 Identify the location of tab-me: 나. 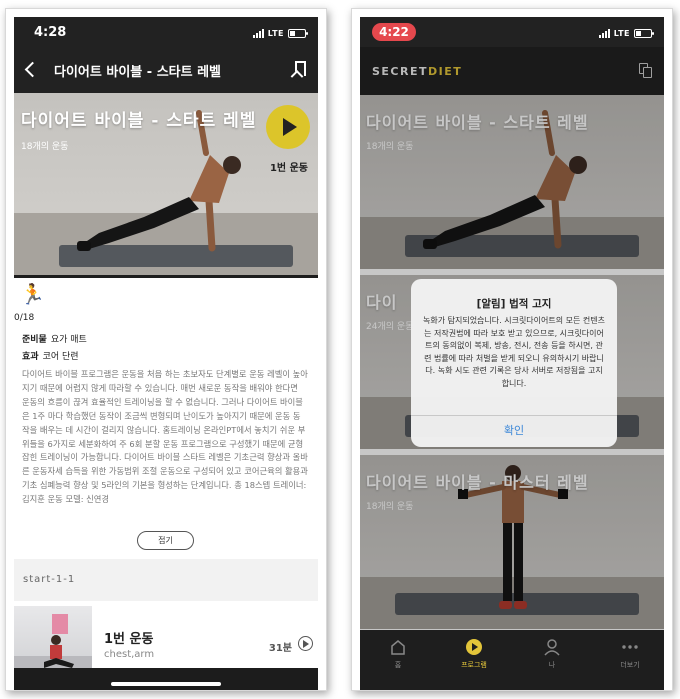
(552, 654).